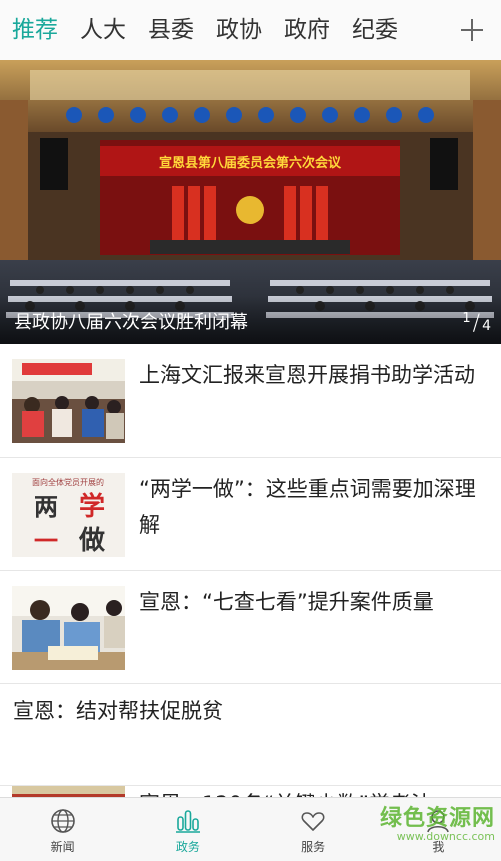 The width and height of the screenshot is (501, 861). I want to click on news-title: 宣恩：结对帮扶促脱贫, so click(118, 711).